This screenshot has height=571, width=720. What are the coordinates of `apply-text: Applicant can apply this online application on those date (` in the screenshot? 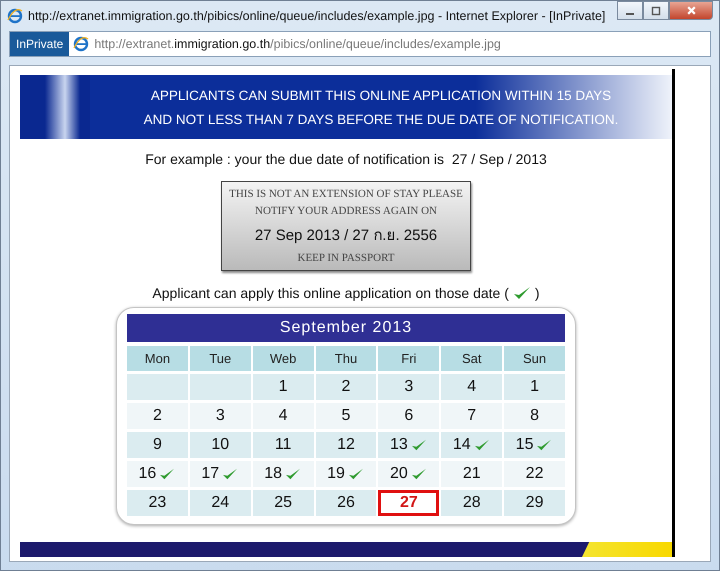 It's located at (330, 293).